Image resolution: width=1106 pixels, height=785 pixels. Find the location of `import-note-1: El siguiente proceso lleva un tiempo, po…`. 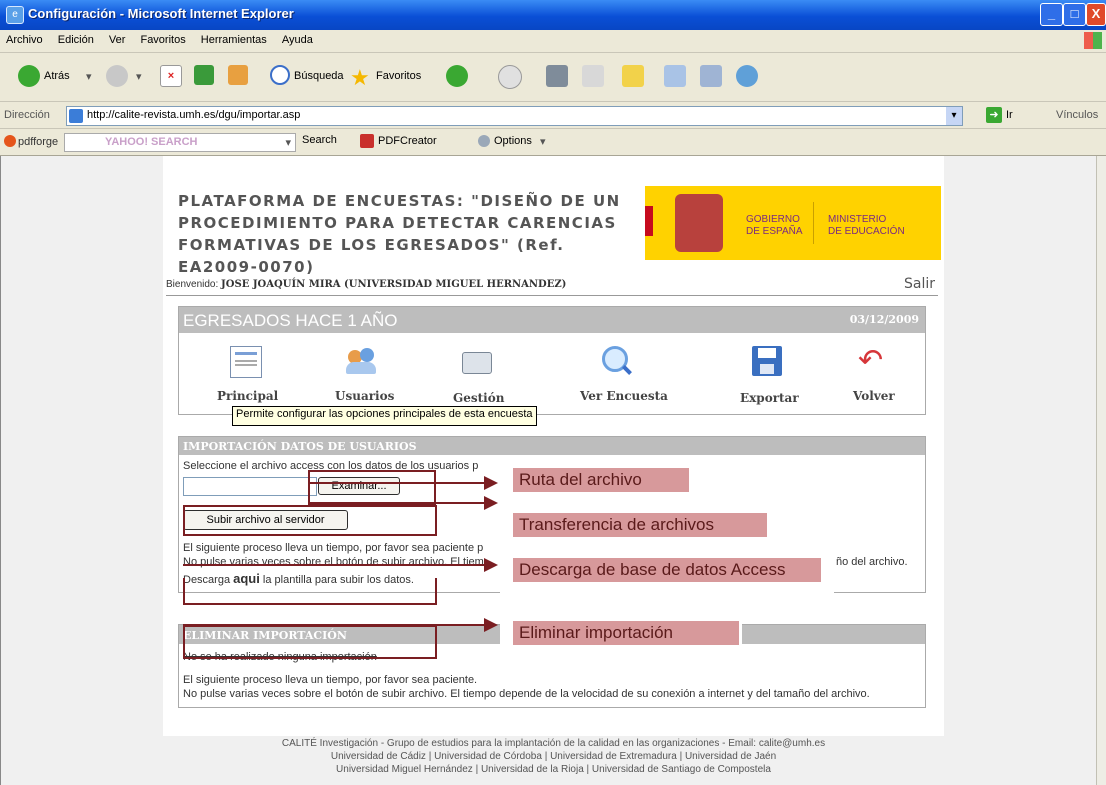

import-note-1: El siguiente proceso lleva un tiempo, po… is located at coordinates (333, 548).